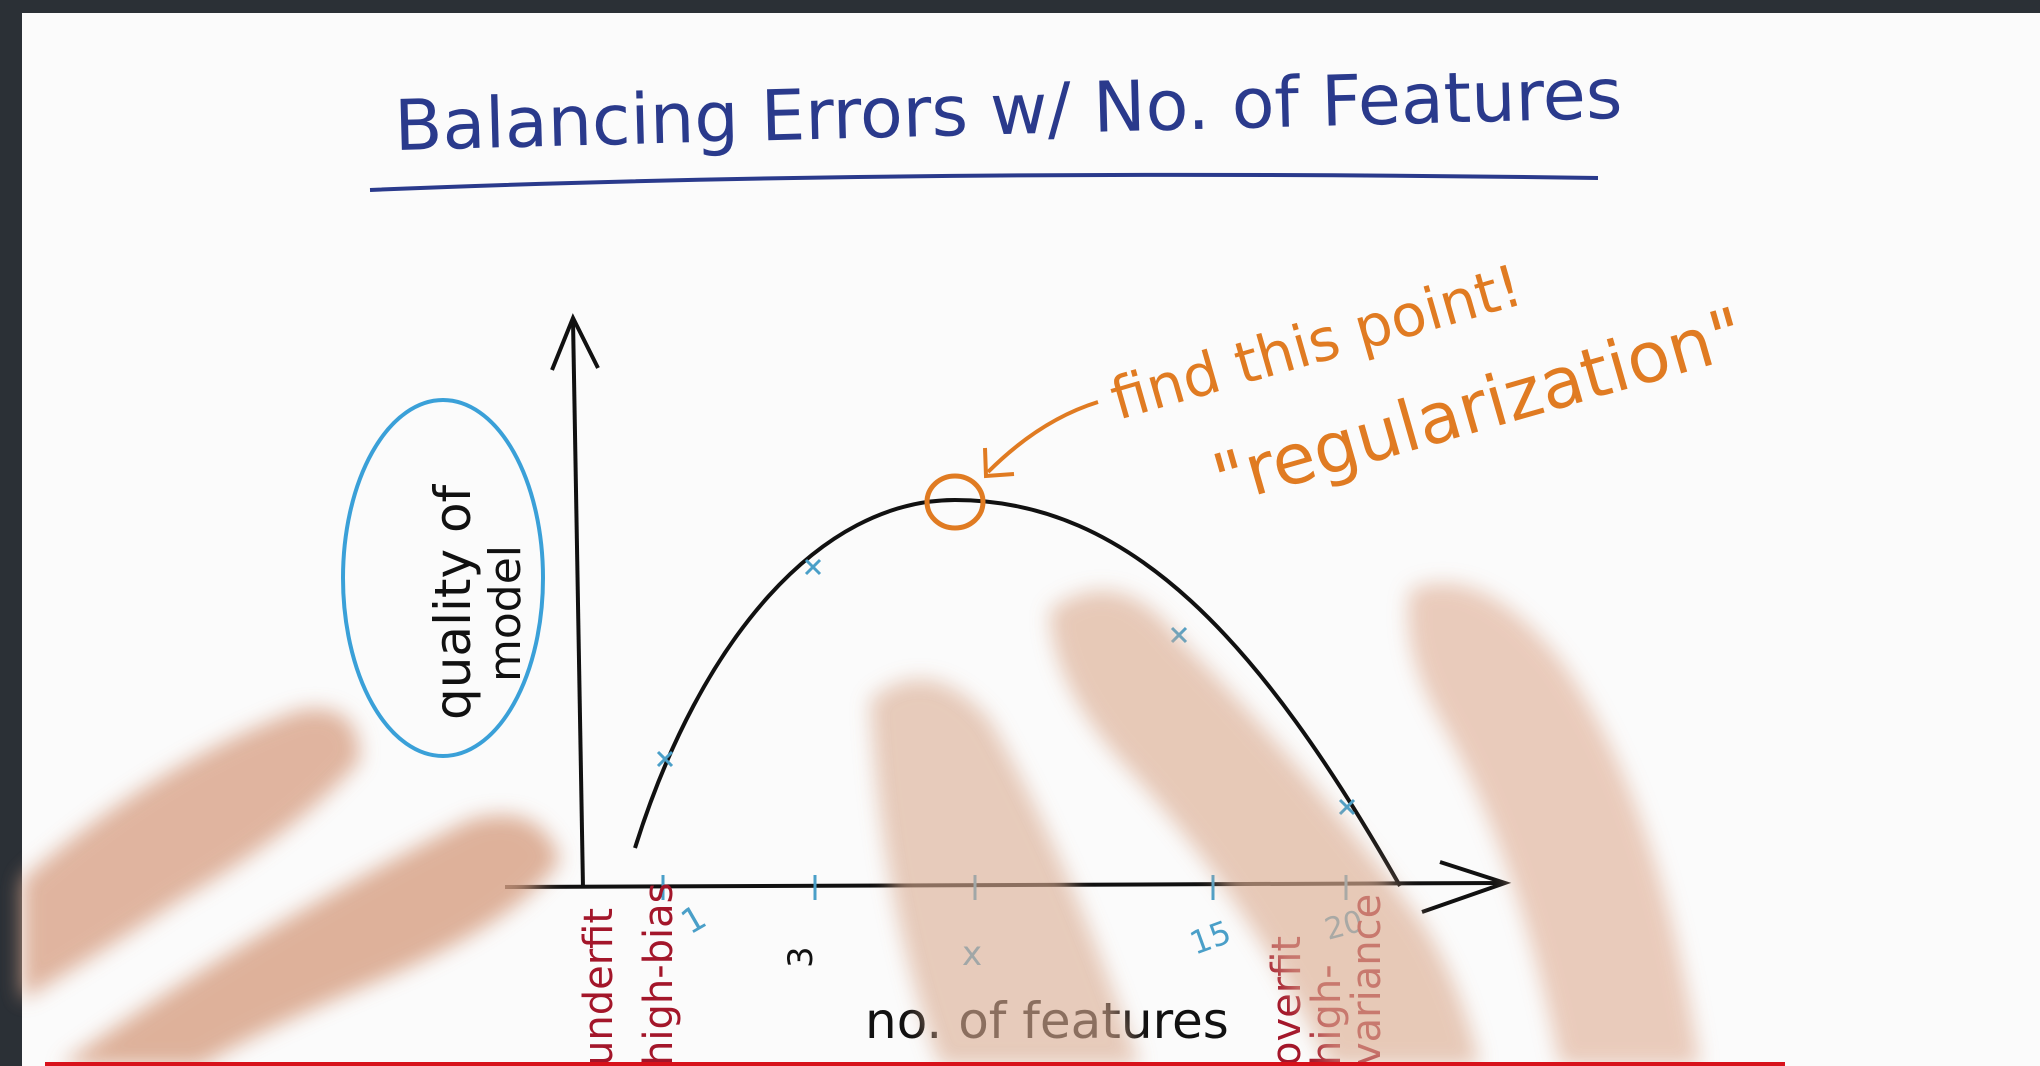 The image size is (2040, 1066). I want to click on ylabel-line-1: quality of, so click(453, 601).